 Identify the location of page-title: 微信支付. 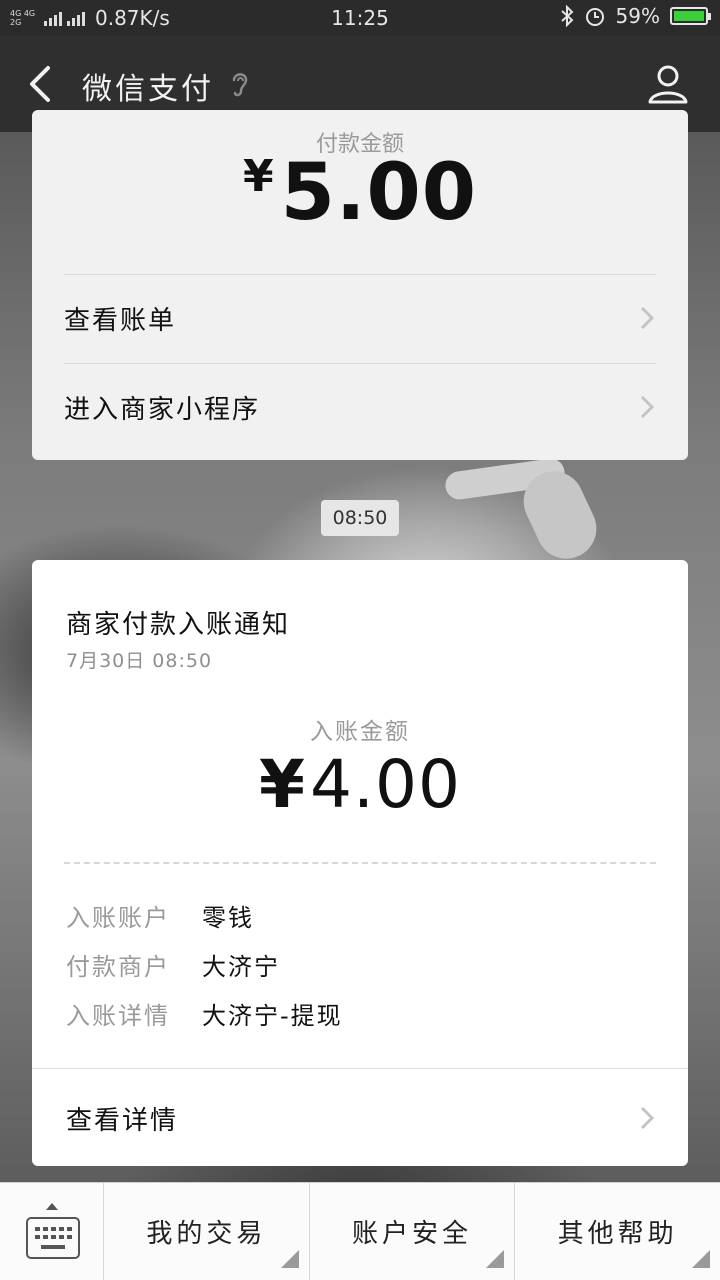
(148, 89).